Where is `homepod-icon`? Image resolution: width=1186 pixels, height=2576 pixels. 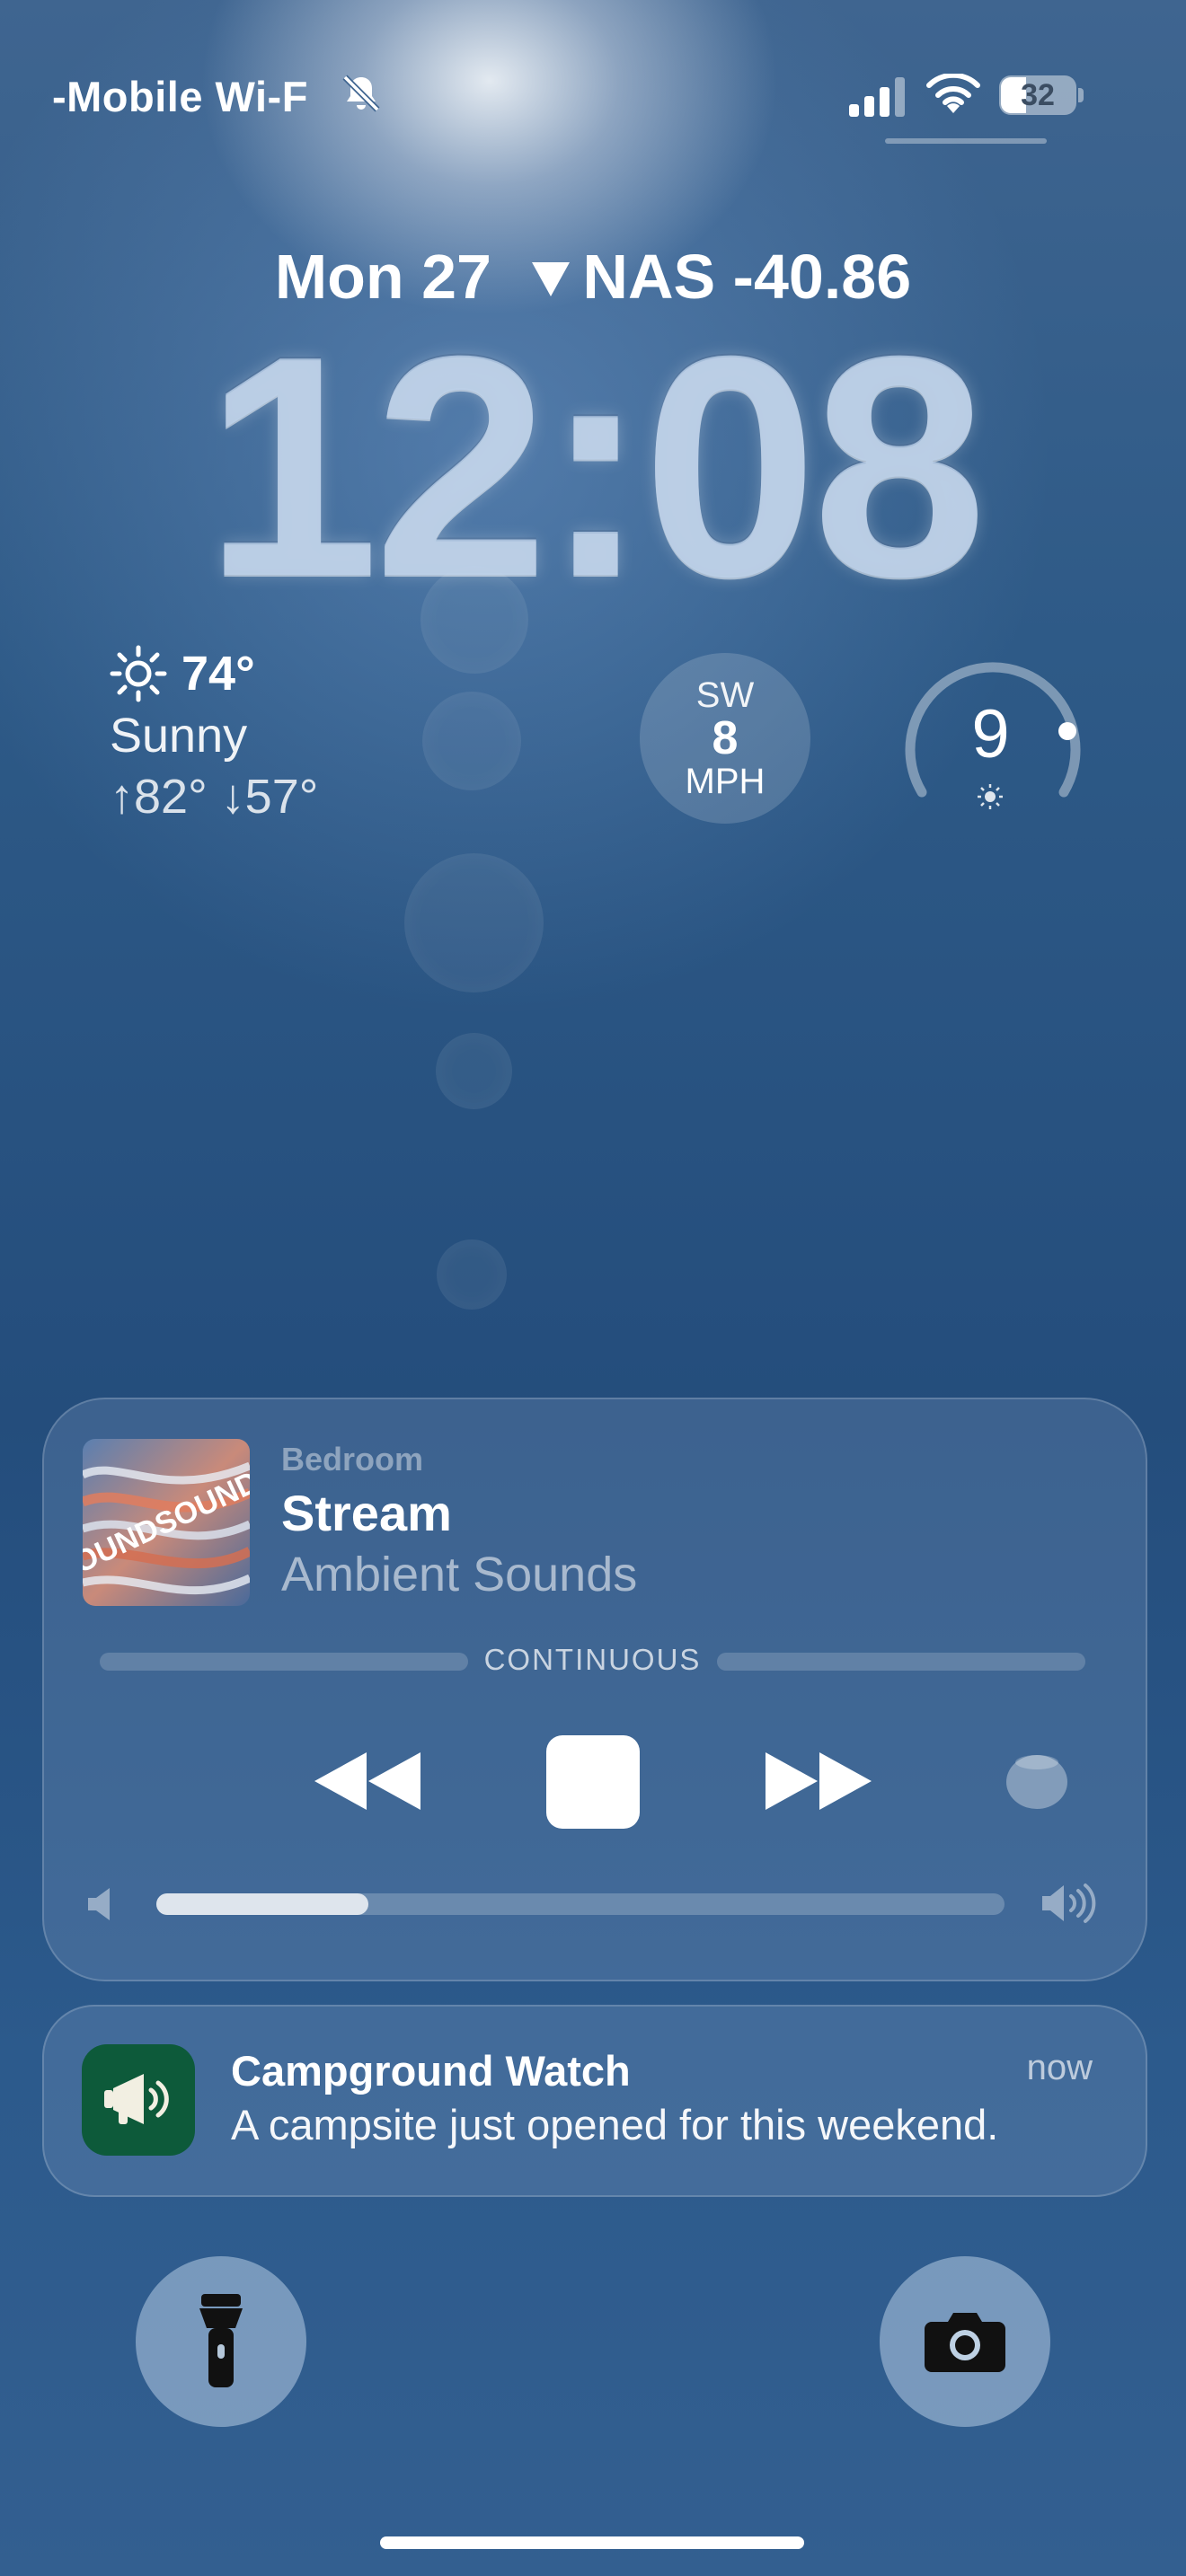
homepod-icon is located at coordinates (1037, 1780).